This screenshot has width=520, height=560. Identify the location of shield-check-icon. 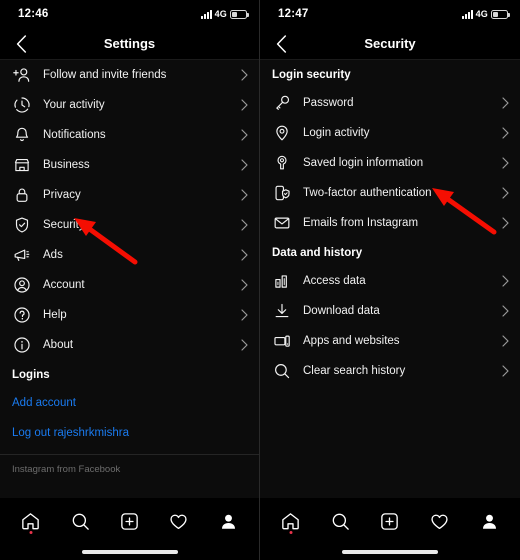
(22, 225).